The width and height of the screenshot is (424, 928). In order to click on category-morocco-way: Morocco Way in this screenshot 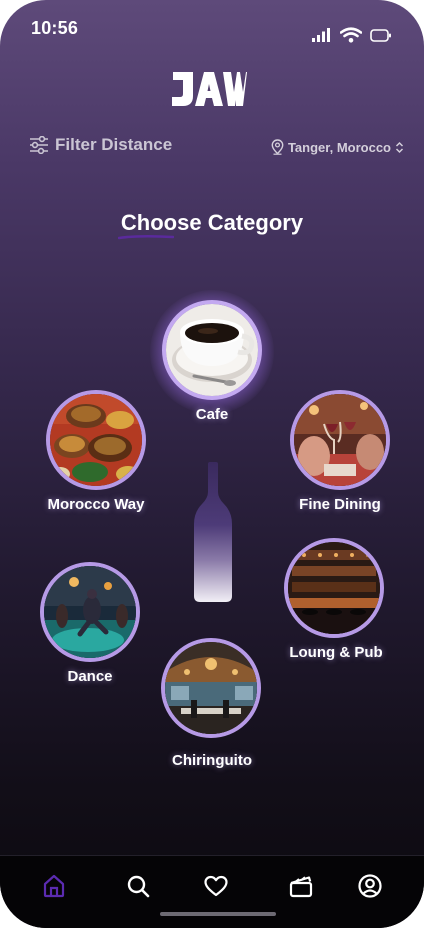, I will do `click(96, 454)`.